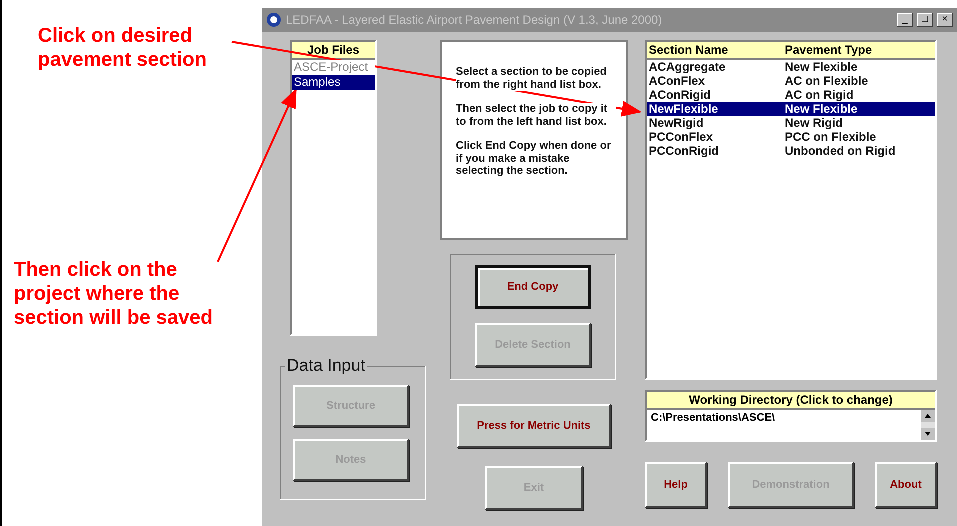  I want to click on directory-path: C:\Presentations\ASCE\, so click(713, 418).